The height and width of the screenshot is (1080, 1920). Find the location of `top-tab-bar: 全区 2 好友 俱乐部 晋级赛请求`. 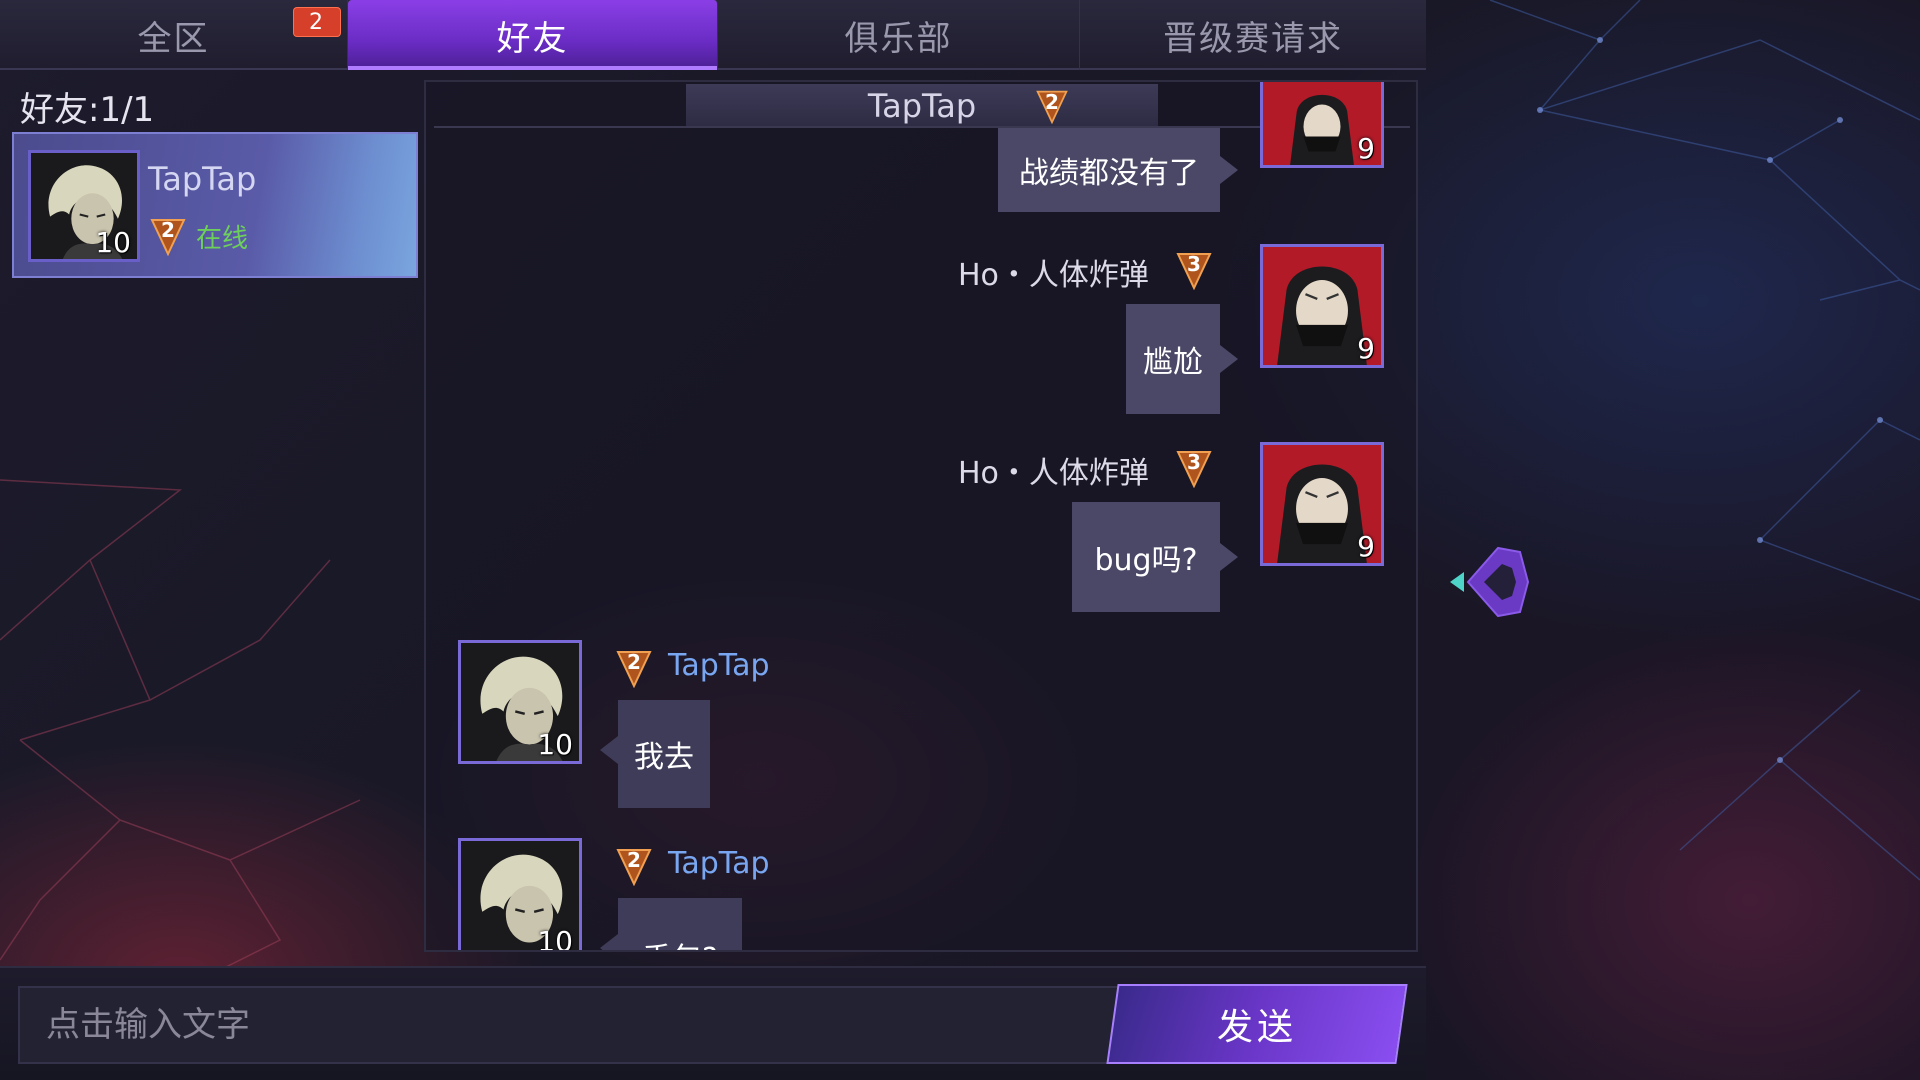

top-tab-bar: 全区 2 好友 俱乐部 晋级赛请求 is located at coordinates (713, 35).